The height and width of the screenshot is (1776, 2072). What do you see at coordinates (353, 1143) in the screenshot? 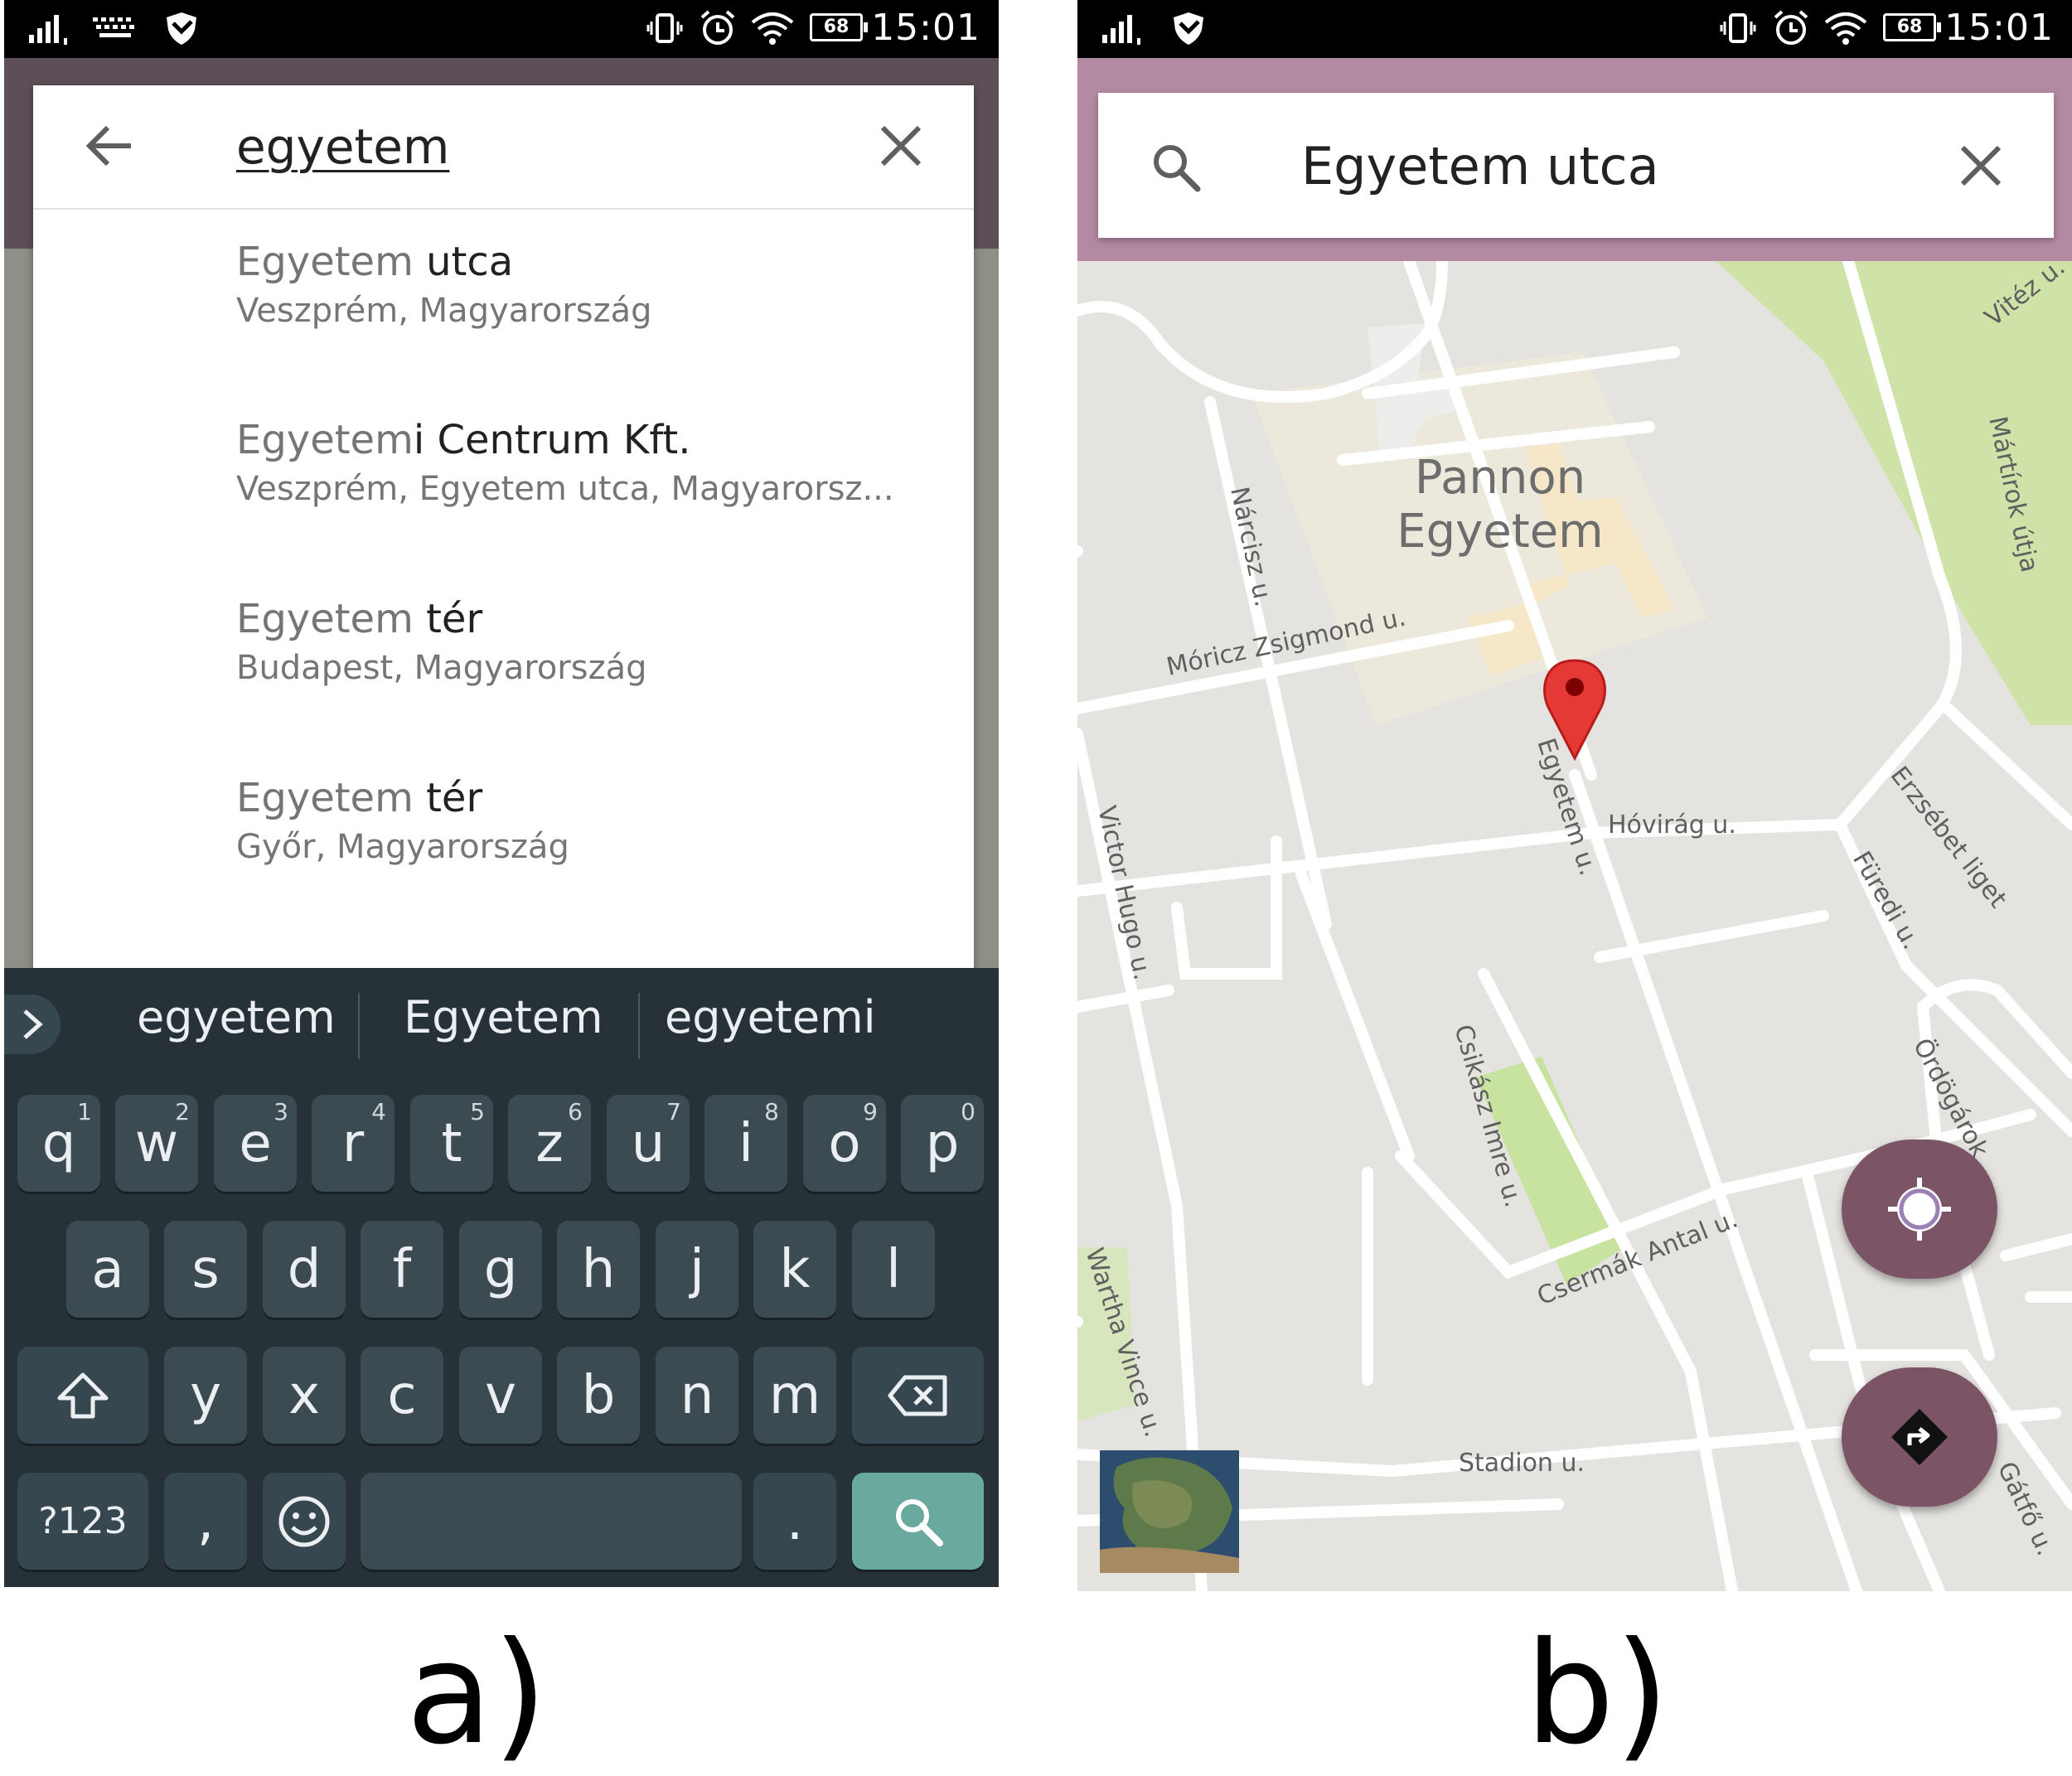
I see `key: r4` at bounding box center [353, 1143].